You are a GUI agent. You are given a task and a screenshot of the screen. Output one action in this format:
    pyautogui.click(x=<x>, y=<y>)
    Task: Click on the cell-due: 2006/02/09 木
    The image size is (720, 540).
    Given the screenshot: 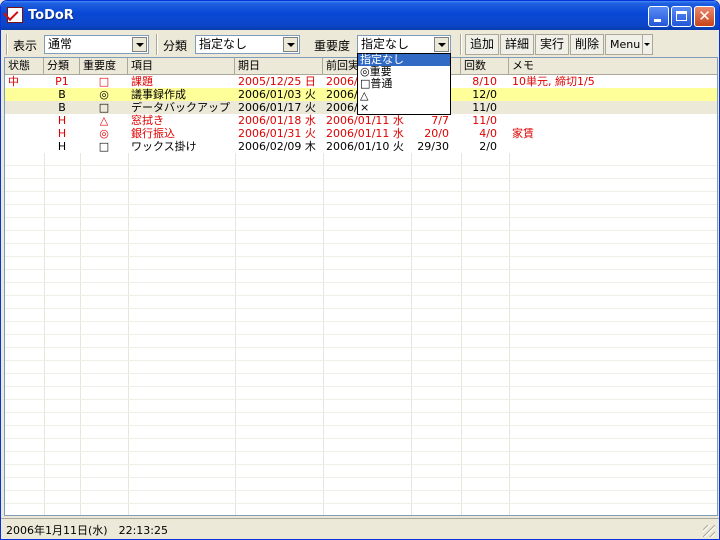 What is the action you would take?
    pyautogui.click(x=277, y=146)
    